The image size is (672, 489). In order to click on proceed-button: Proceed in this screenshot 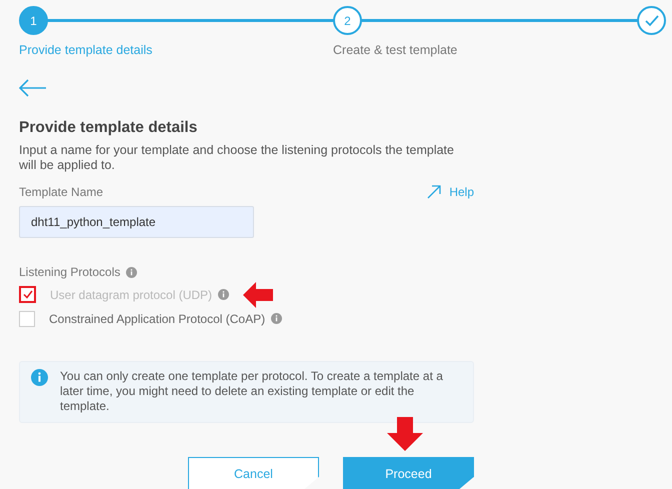, I will do `click(408, 473)`.